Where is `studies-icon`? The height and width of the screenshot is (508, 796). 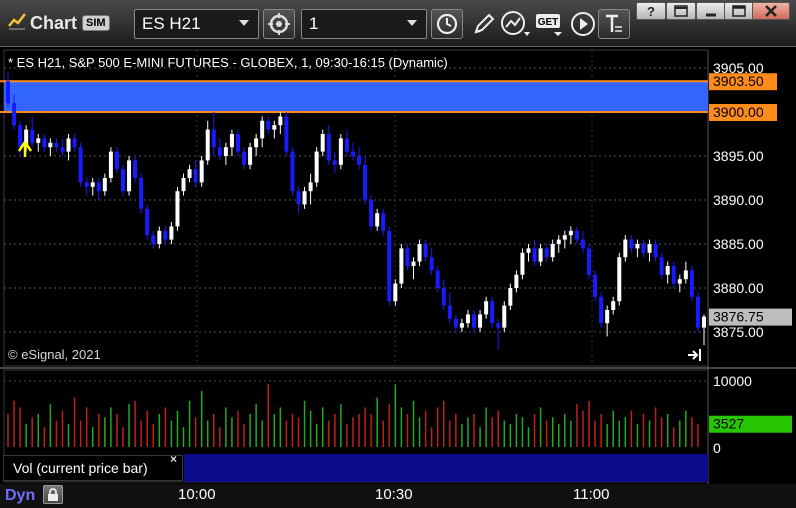
studies-icon is located at coordinates (515, 23).